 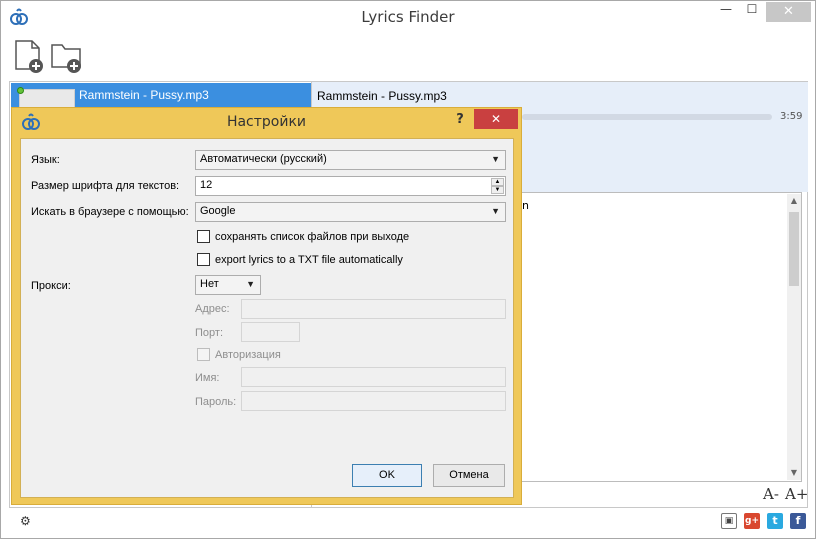 What do you see at coordinates (788, 12) in the screenshot?
I see `close-button: ✕` at bounding box center [788, 12].